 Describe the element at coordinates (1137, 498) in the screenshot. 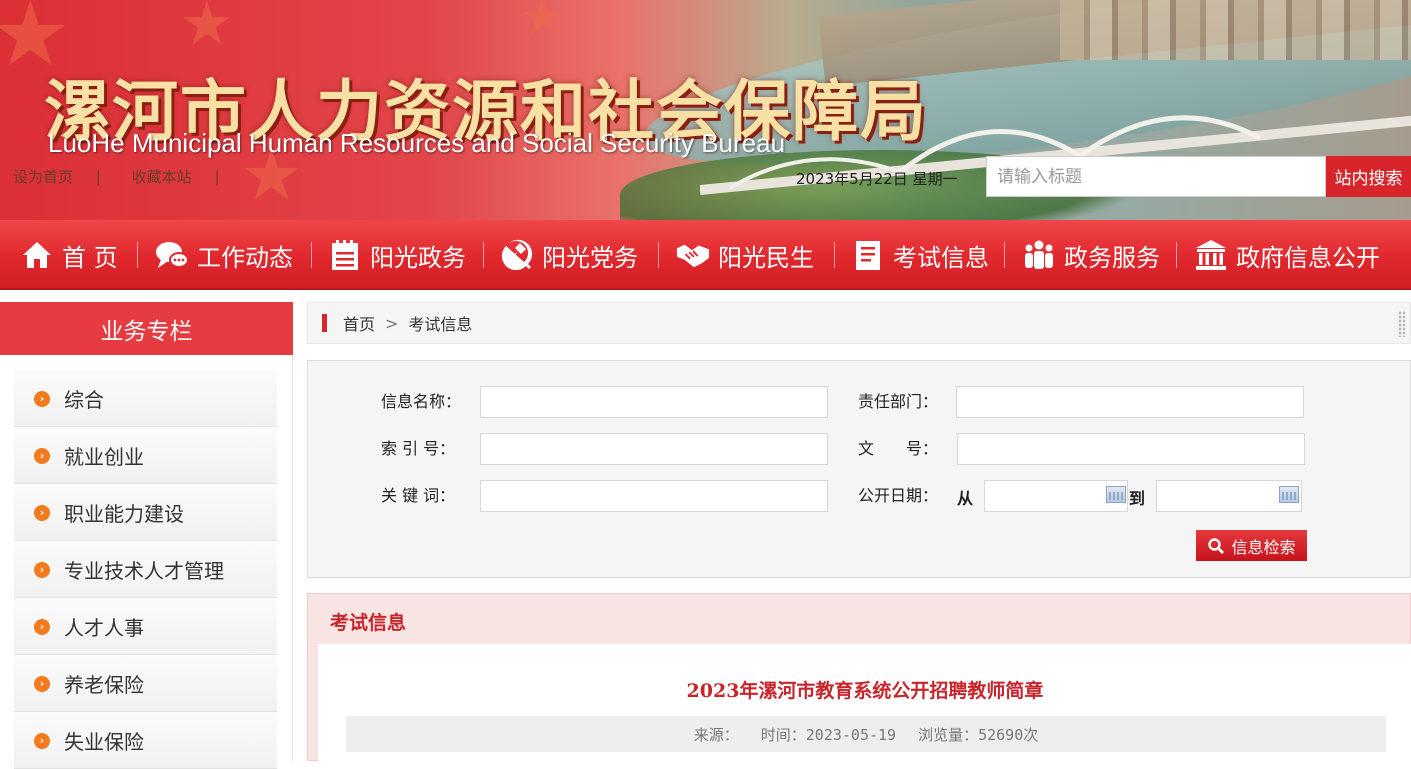

I see `date-to-label: 到` at that location.